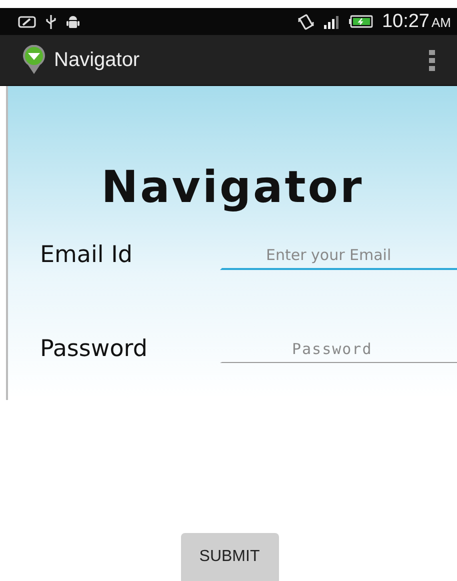 This screenshot has width=457, height=581. I want to click on edit-icon, so click(27, 22).